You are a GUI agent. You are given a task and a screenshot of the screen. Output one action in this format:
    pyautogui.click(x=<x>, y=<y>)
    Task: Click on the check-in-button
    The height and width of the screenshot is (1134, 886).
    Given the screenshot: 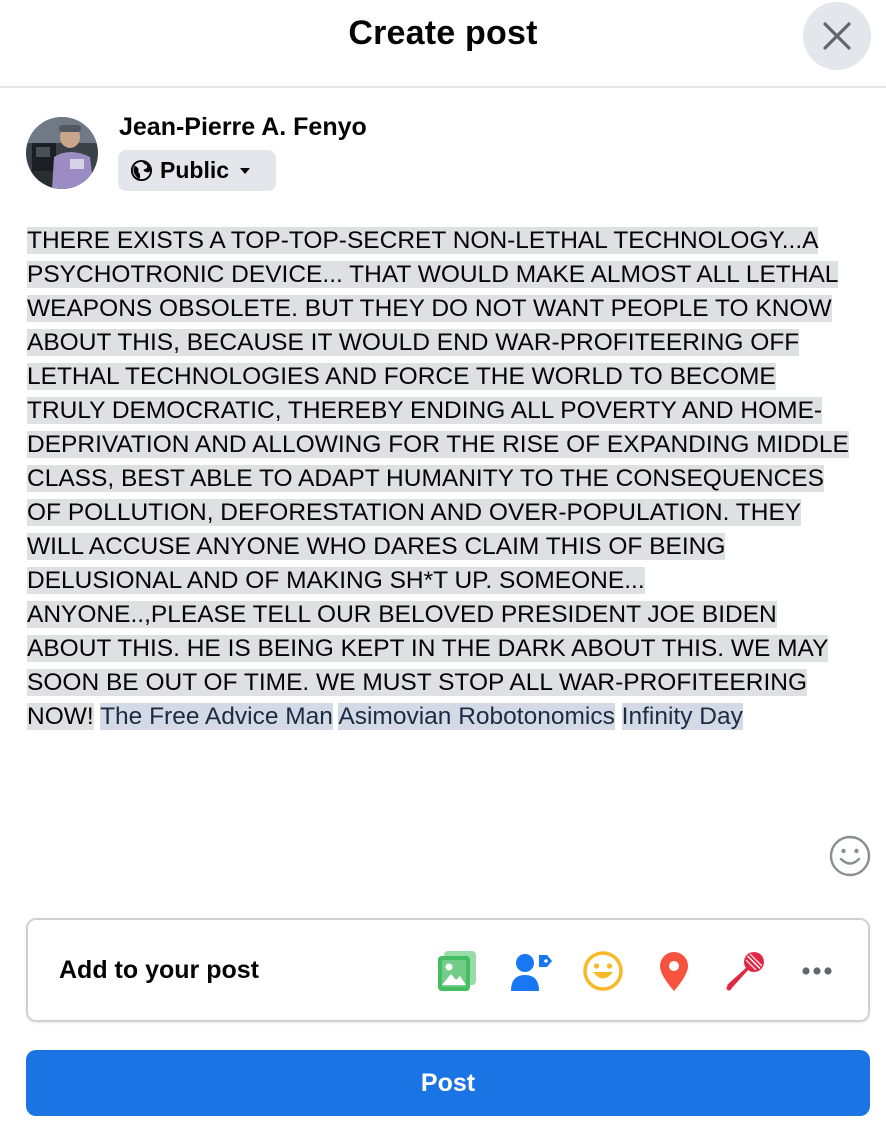 What is the action you would take?
    pyautogui.click(x=674, y=971)
    